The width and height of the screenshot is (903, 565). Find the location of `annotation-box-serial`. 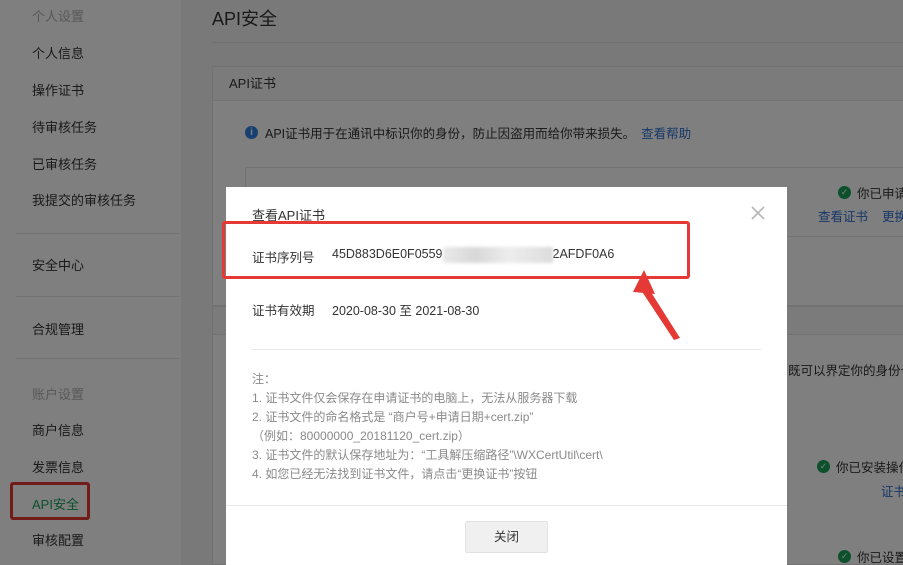

annotation-box-serial is located at coordinates (456, 250).